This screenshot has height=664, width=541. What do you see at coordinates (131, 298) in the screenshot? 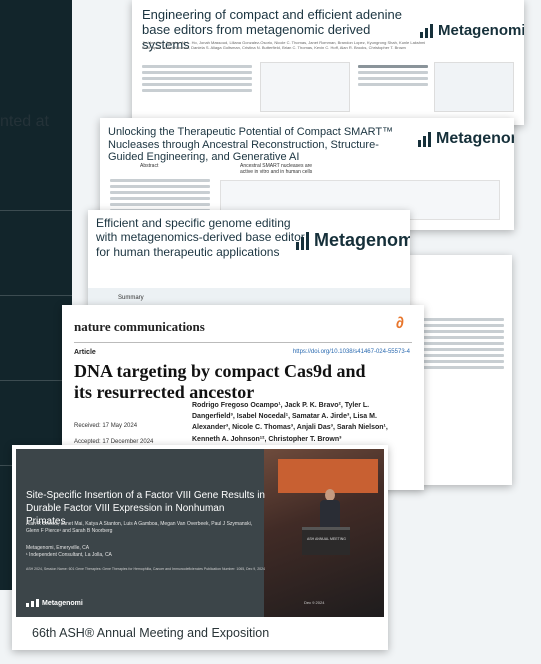
I see `section-summary: Summary` at bounding box center [131, 298].